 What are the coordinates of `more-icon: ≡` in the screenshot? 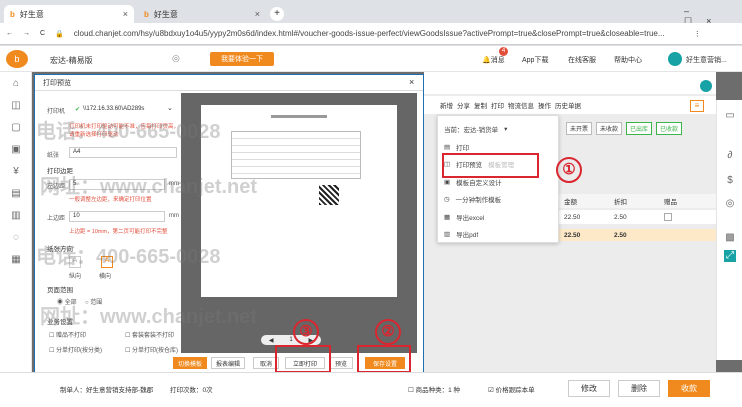 It's located at (697, 106).